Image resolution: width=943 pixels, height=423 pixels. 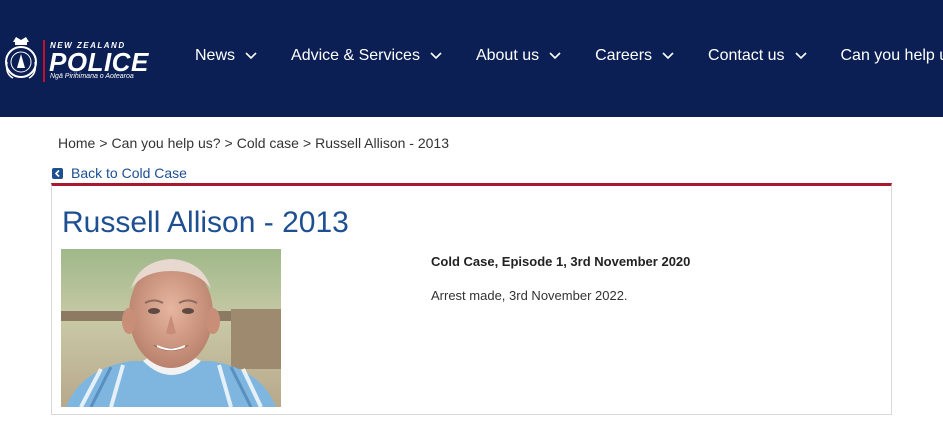 What do you see at coordinates (57, 173) in the screenshot?
I see `back-arrow-icon` at bounding box center [57, 173].